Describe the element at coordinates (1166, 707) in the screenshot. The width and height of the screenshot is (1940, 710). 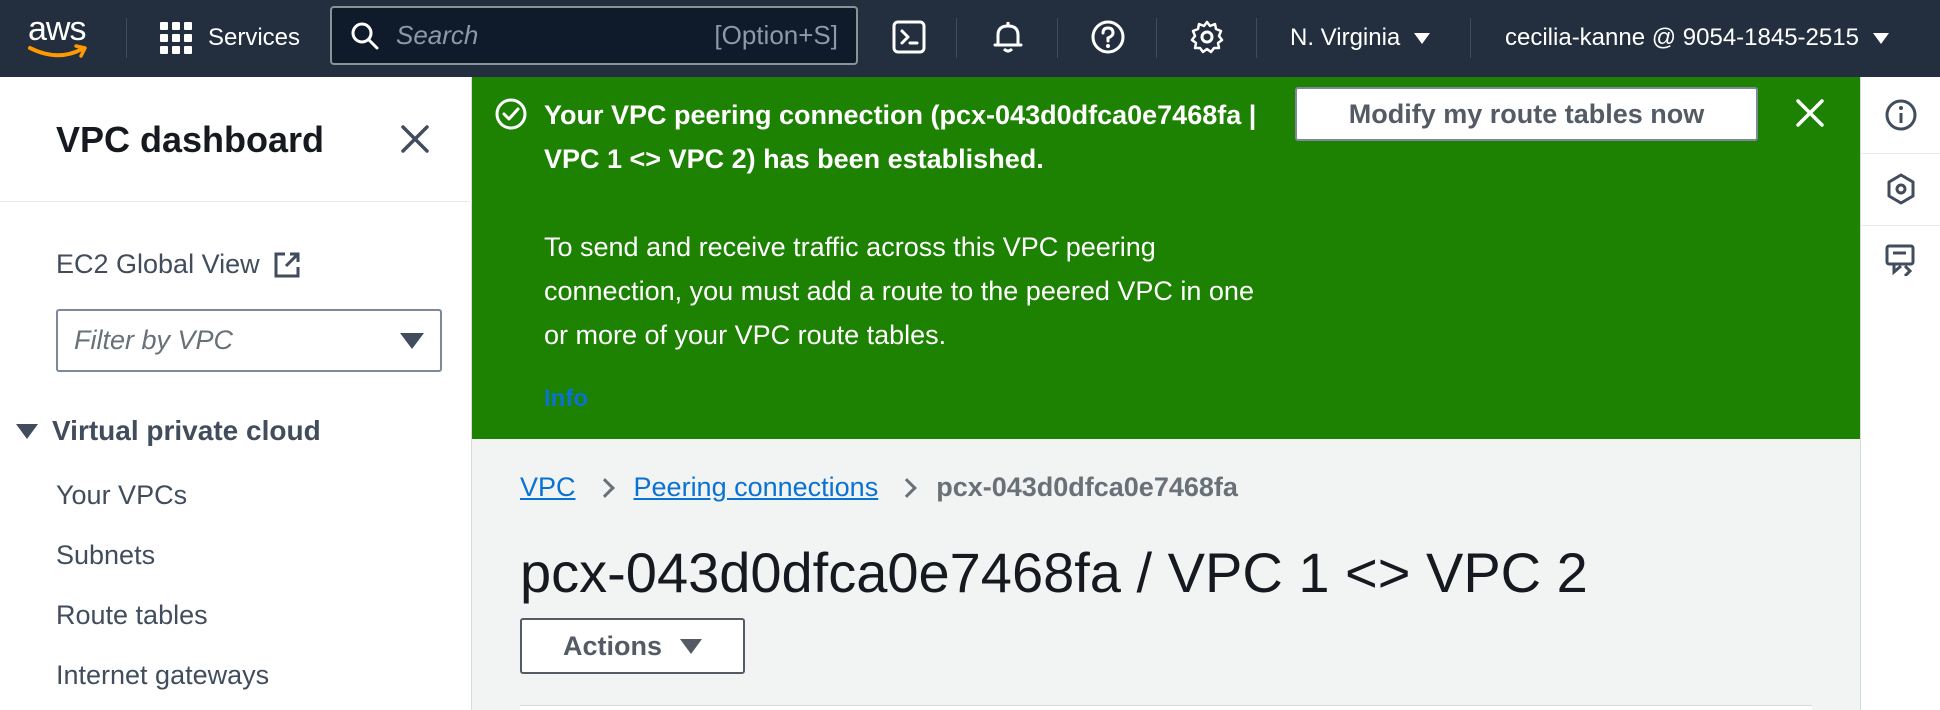
I see `details-panel` at that location.